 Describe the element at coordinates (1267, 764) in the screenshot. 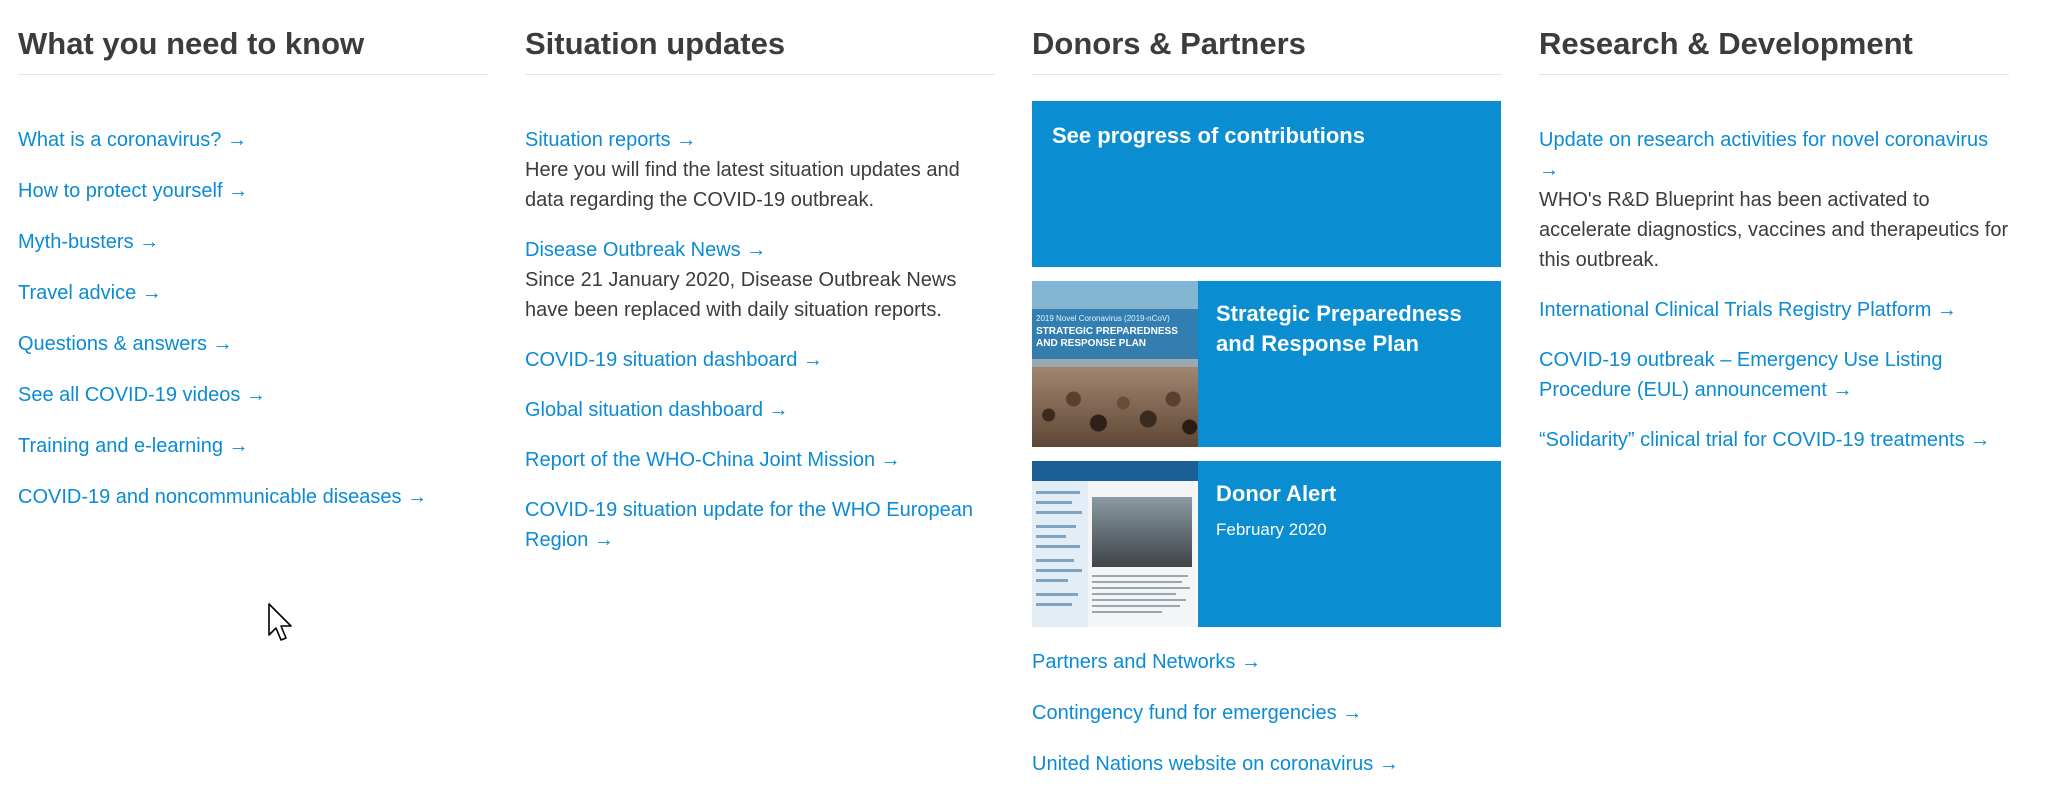

I see `link-un-website: United Nations website on coronavirus →` at that location.